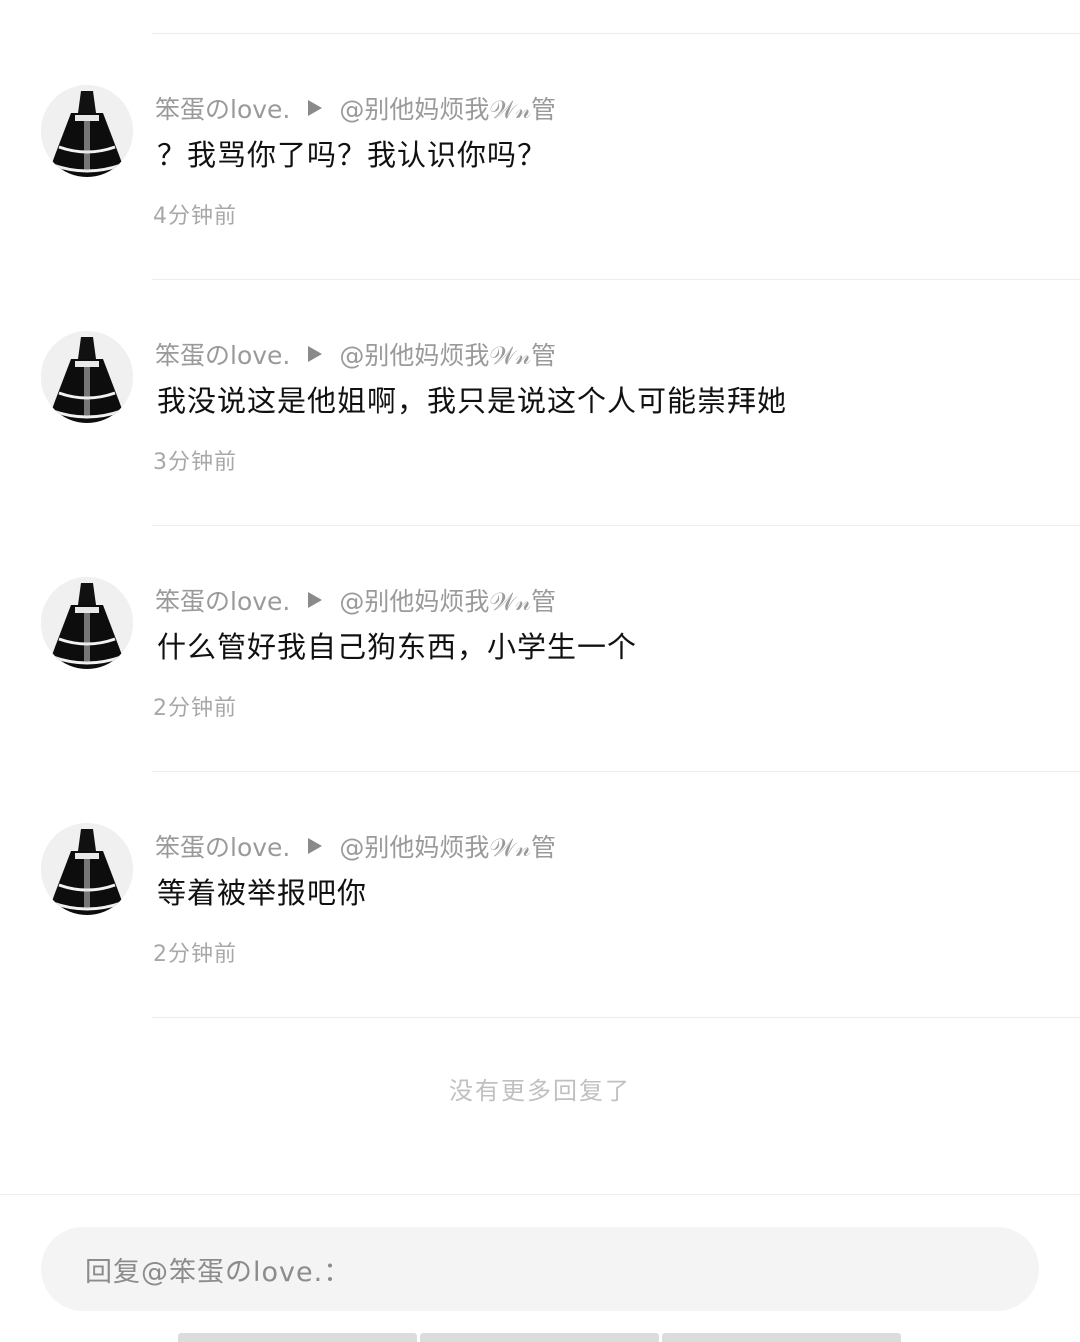  Describe the element at coordinates (195, 216) in the screenshot. I see `reply-time: 4分钟前` at that location.